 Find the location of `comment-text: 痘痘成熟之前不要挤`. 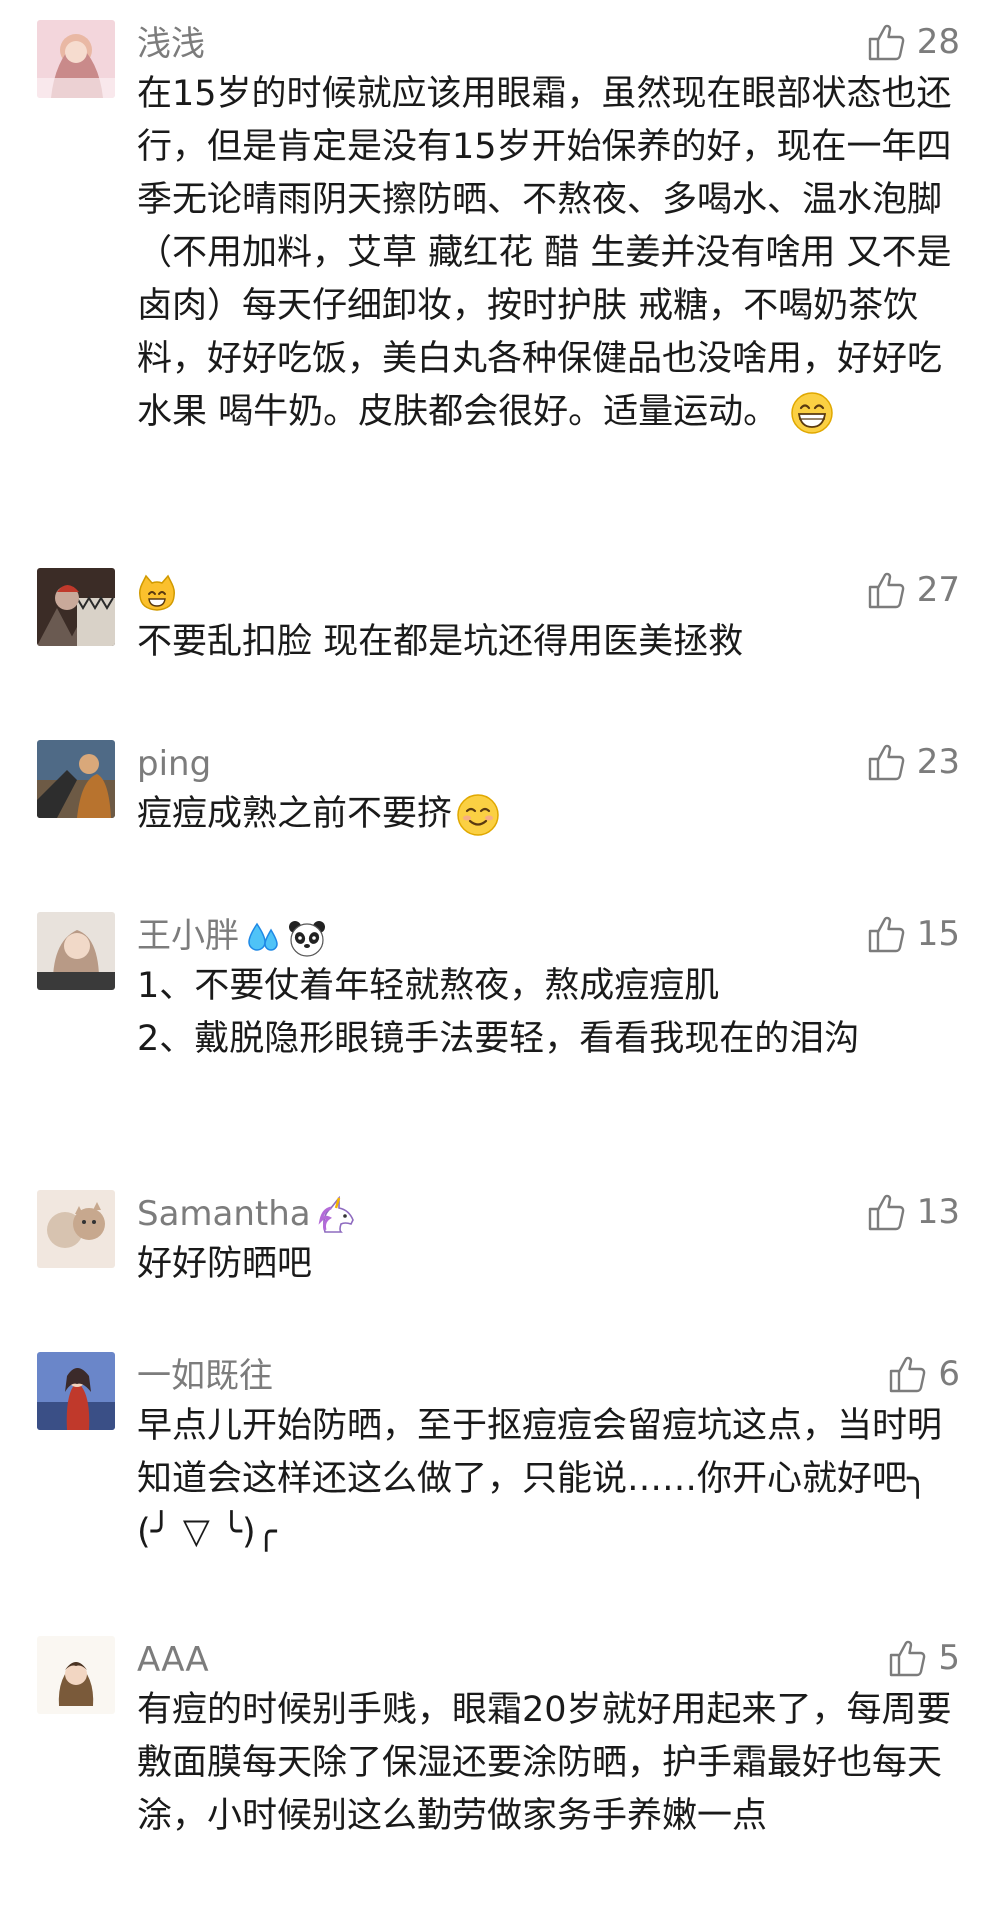

comment-text: 痘痘成熟之前不要挤 is located at coordinates (547, 814).